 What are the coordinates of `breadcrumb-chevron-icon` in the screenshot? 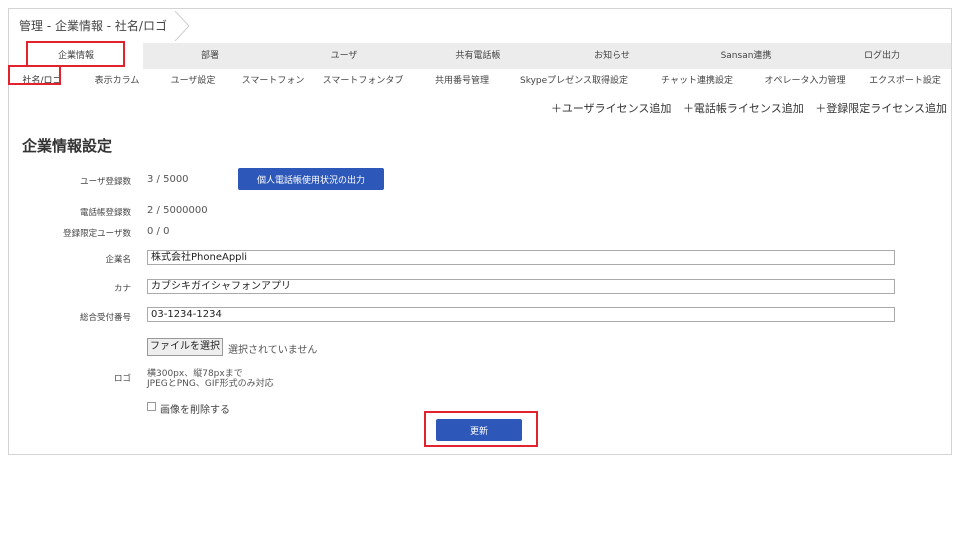 It's located at (182, 26).